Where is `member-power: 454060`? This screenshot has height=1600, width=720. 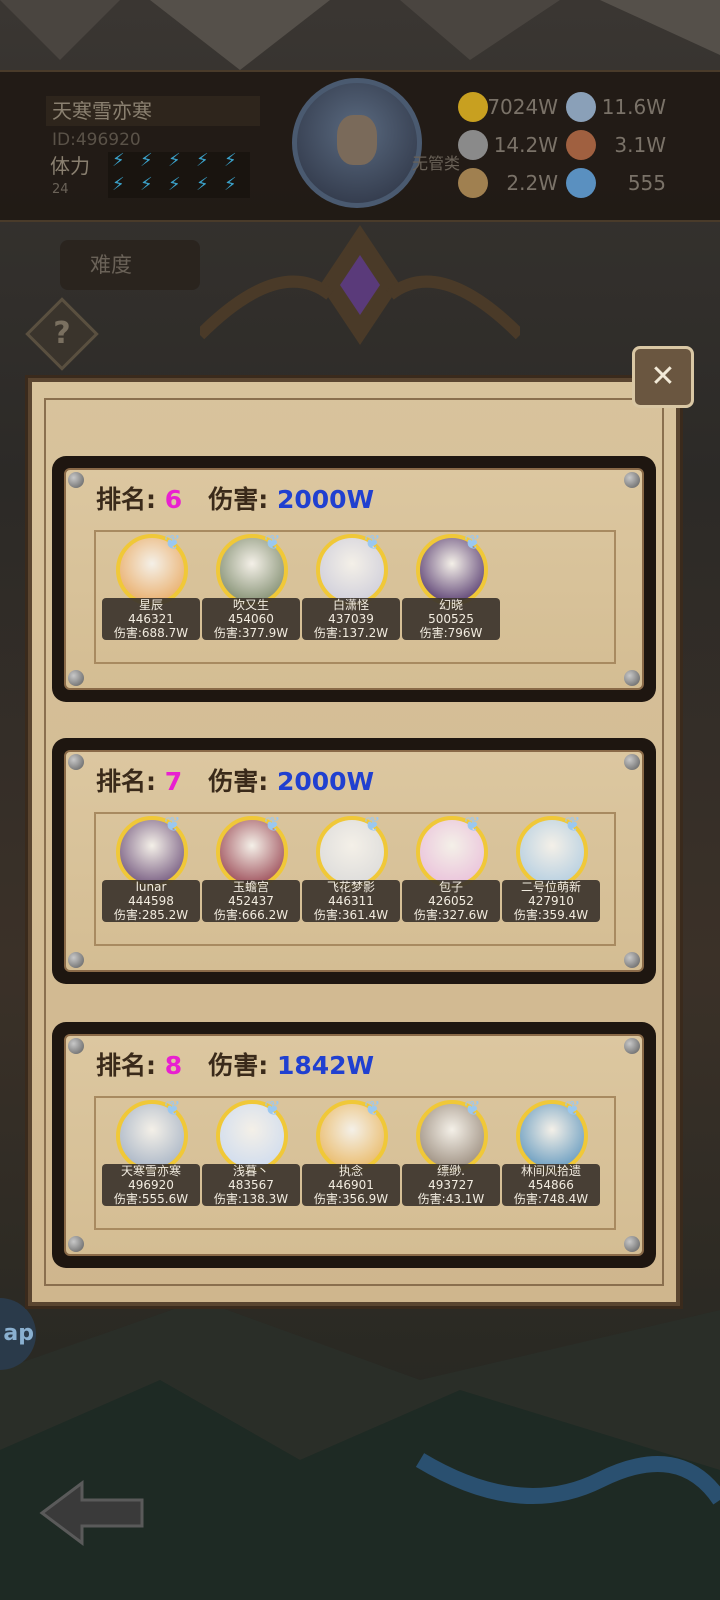
member-power: 454060 is located at coordinates (251, 619).